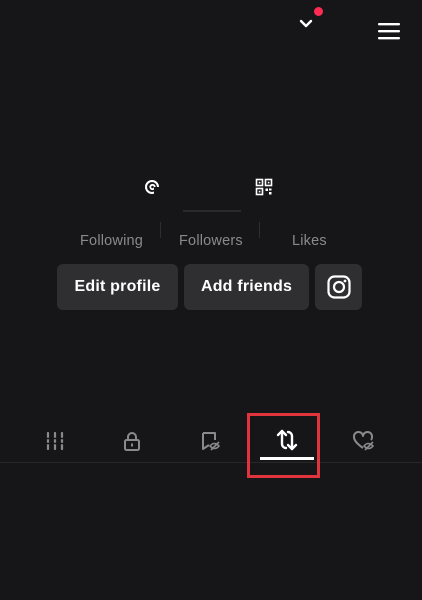  What do you see at coordinates (212, 211) in the screenshot?
I see `username-placeholder` at bounding box center [212, 211].